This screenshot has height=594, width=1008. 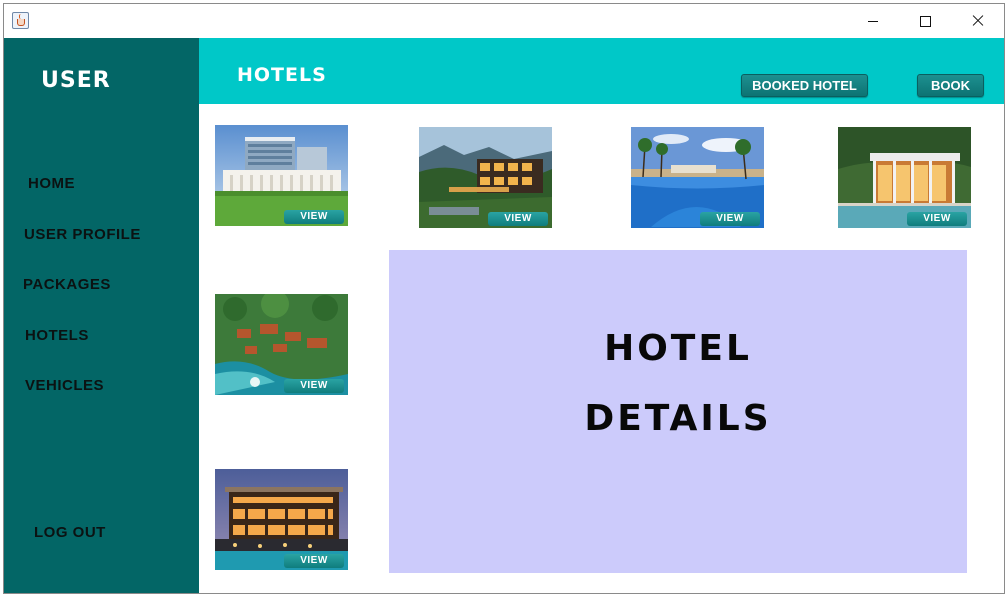 I want to click on sidebar-title: USER, so click(x=76, y=80).